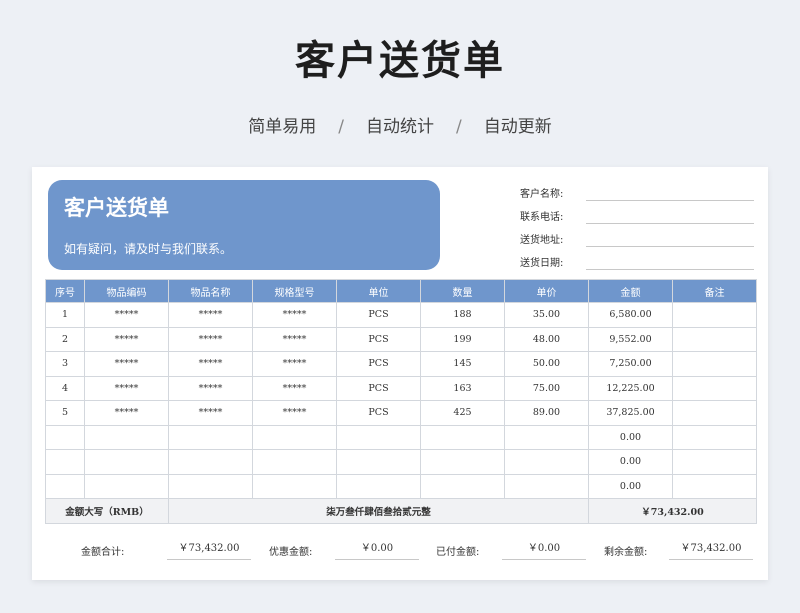 The image size is (800, 613). Describe the element at coordinates (542, 240) in the screenshot. I see `address-label: 送货地址:` at that location.